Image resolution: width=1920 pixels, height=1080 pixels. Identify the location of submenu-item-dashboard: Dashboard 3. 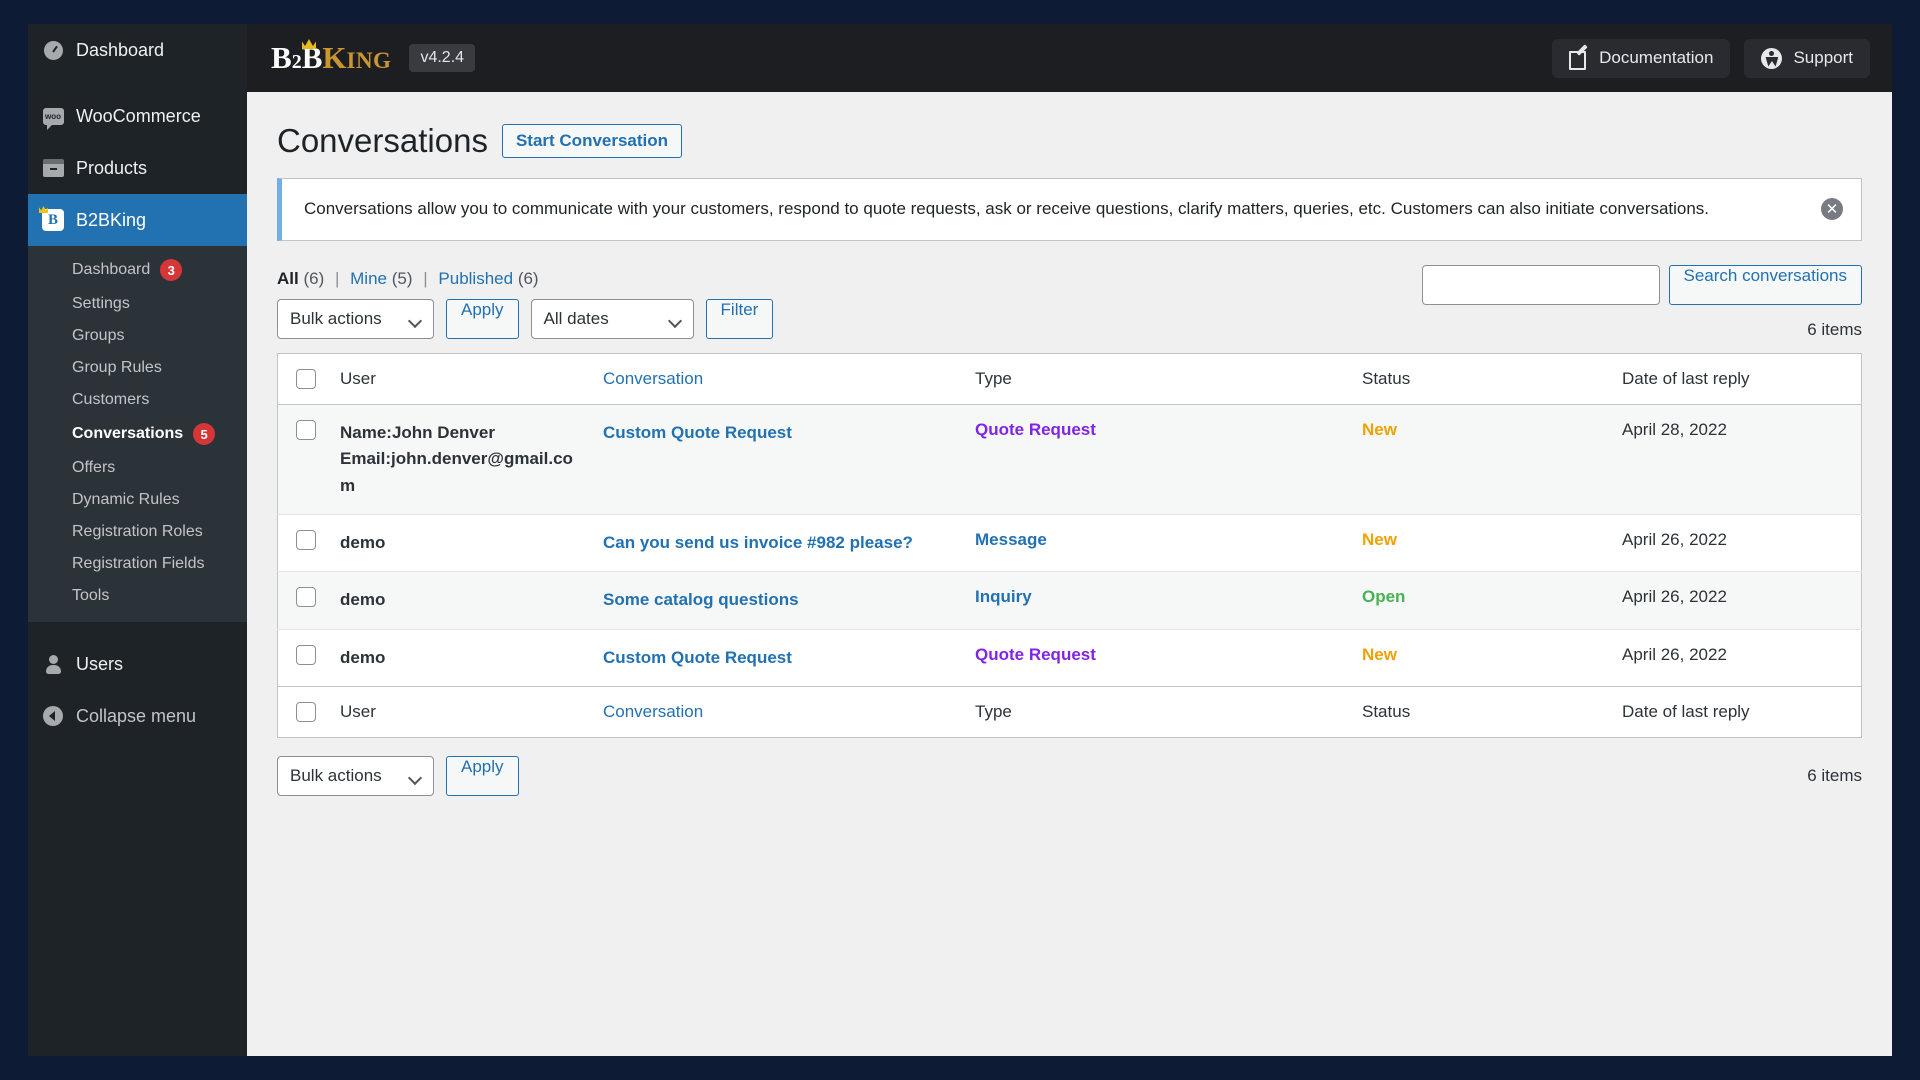
(137, 270).